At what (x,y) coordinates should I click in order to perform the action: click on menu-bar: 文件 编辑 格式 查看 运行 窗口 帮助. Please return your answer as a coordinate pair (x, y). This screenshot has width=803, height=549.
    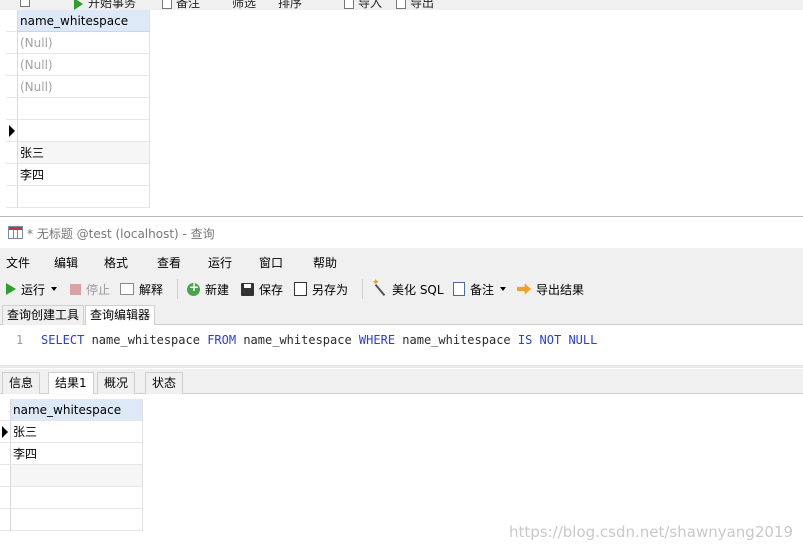
    Looking at the image, I should click on (401, 261).